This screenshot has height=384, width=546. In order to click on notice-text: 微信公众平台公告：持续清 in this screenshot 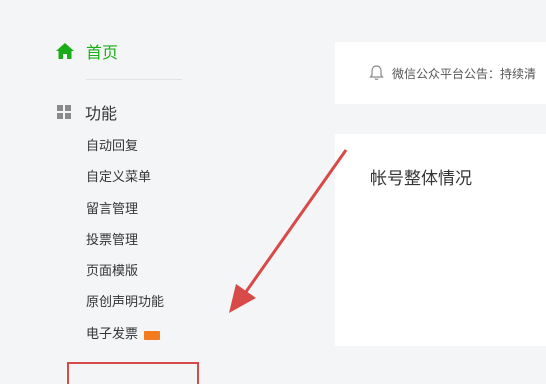, I will do `click(464, 73)`.